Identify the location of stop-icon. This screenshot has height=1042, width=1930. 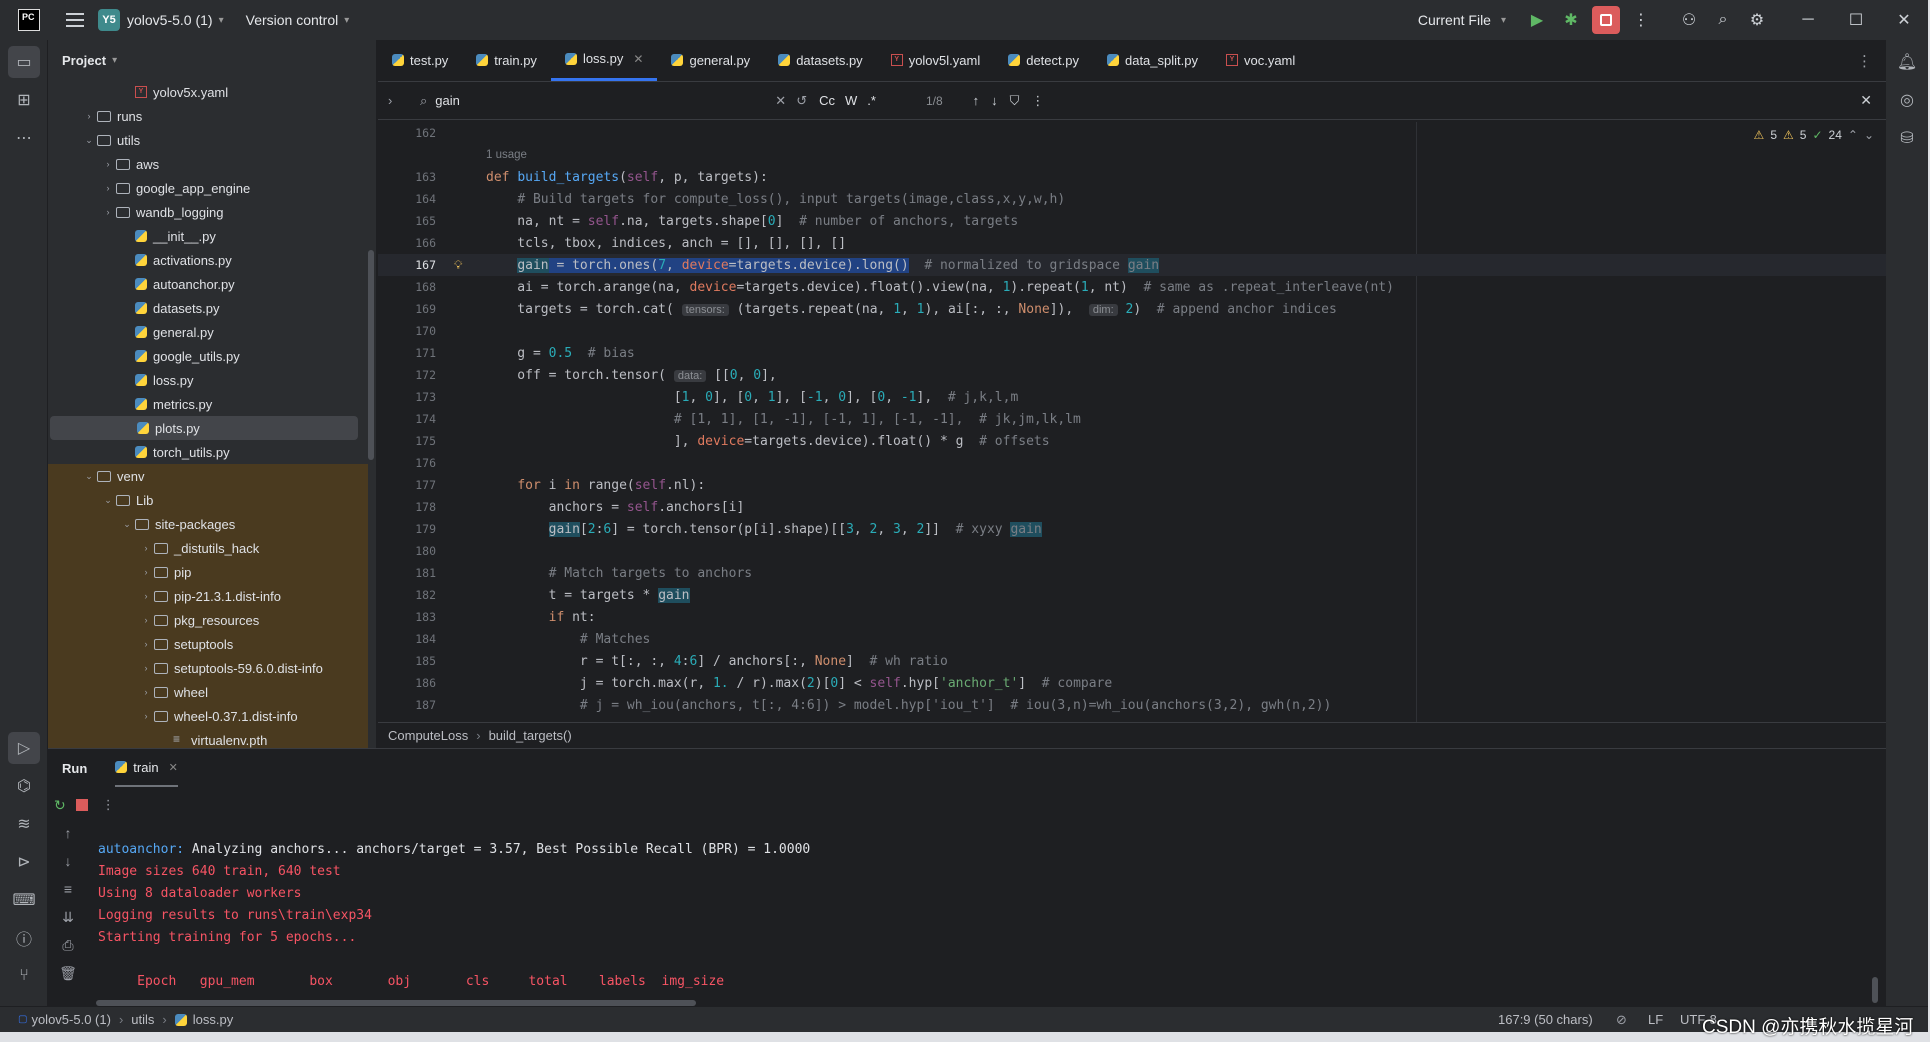
(81, 805).